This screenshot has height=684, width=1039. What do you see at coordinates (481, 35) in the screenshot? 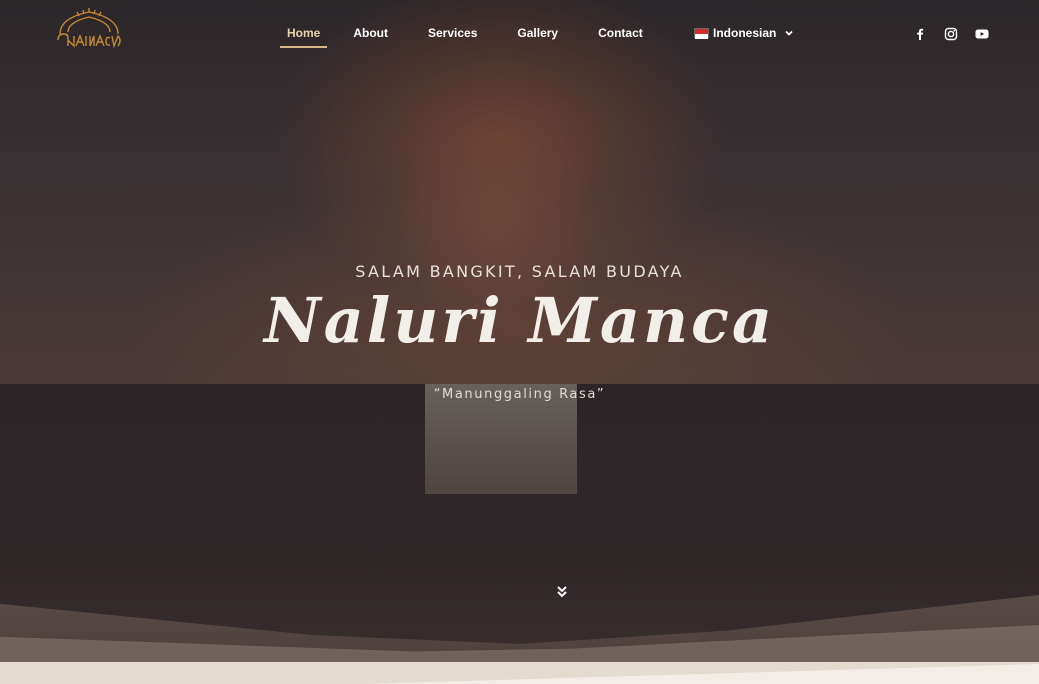
I see `main-nav: Home About Services Gallery Contact` at bounding box center [481, 35].